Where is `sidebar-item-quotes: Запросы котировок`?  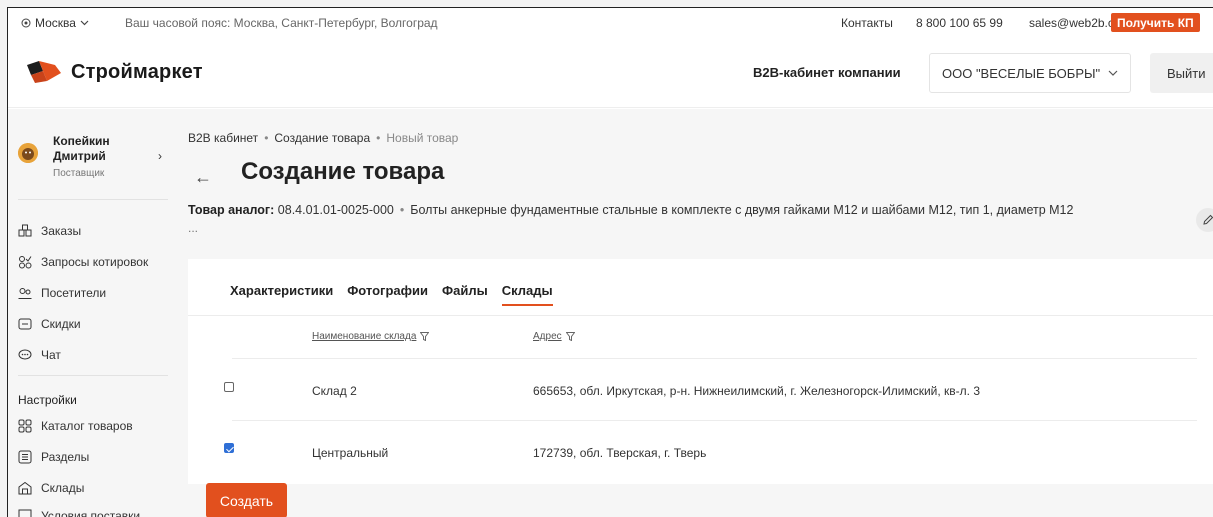
sidebar-item-quotes: Запросы котировок is located at coordinates (83, 262).